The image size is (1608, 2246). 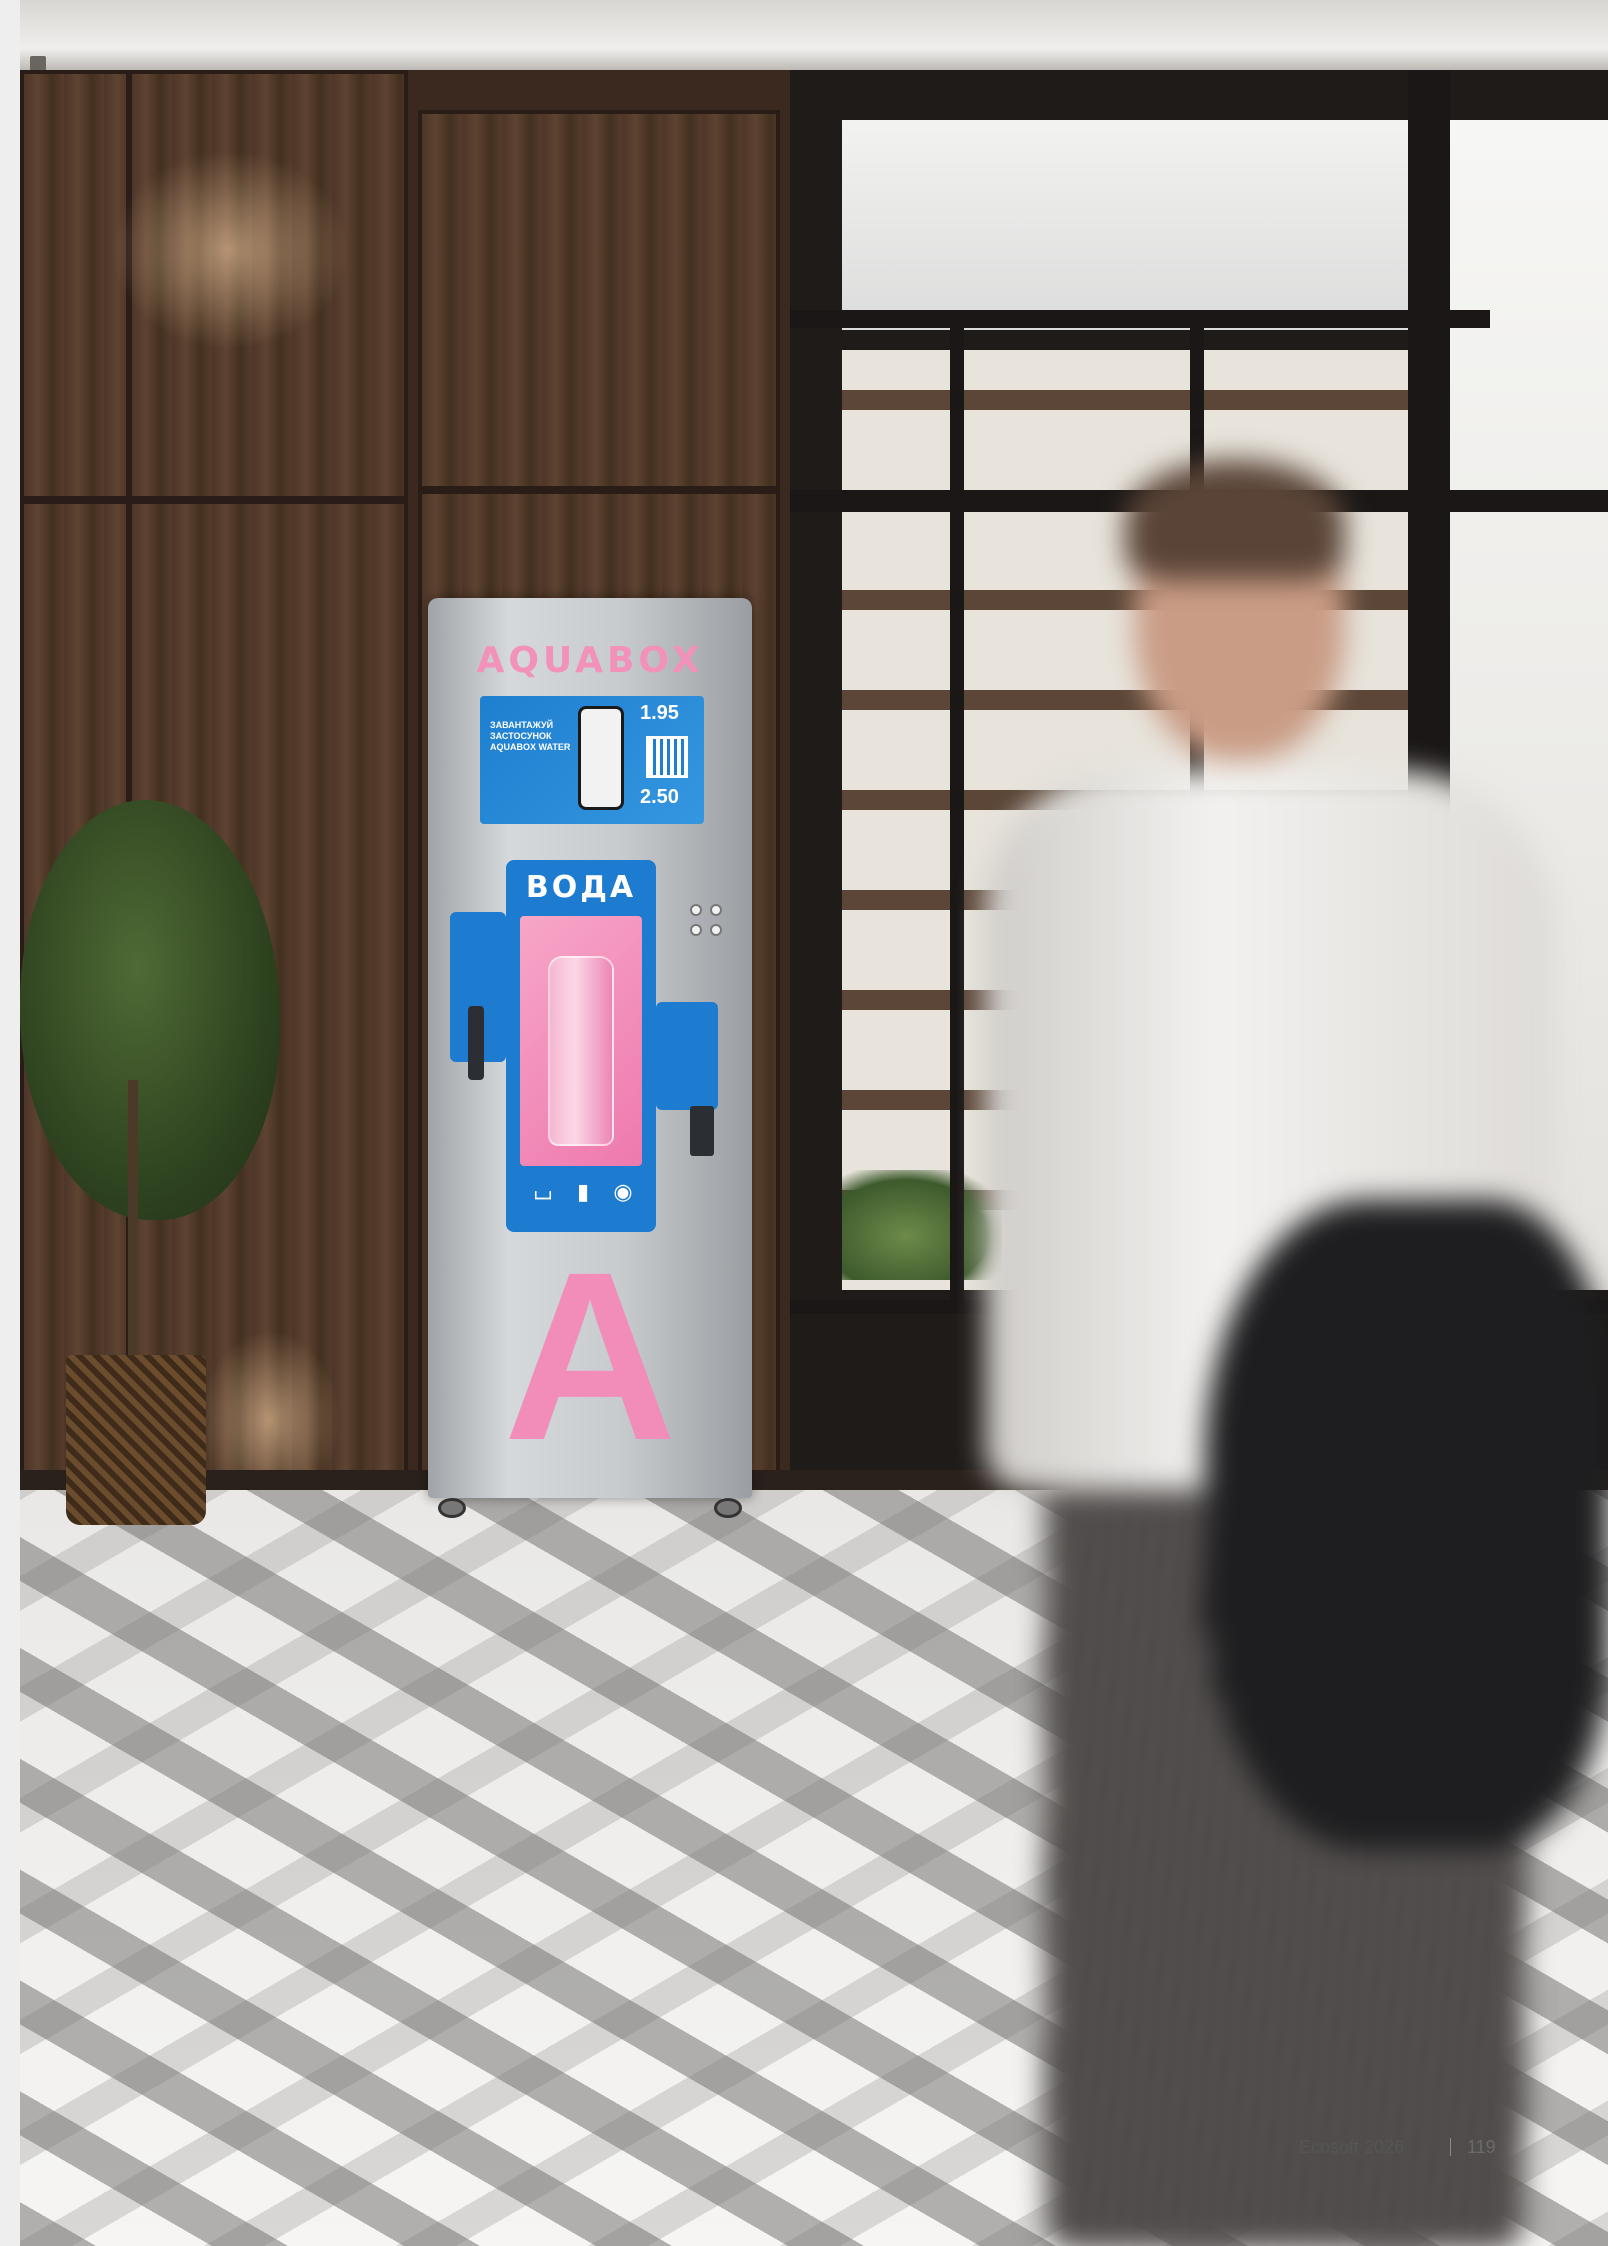 I want to click on screen-promo-text: ЗАВАНТАЖУЙ ЗАСТОСУНОК AQUABOX WATER, so click(x=530, y=736).